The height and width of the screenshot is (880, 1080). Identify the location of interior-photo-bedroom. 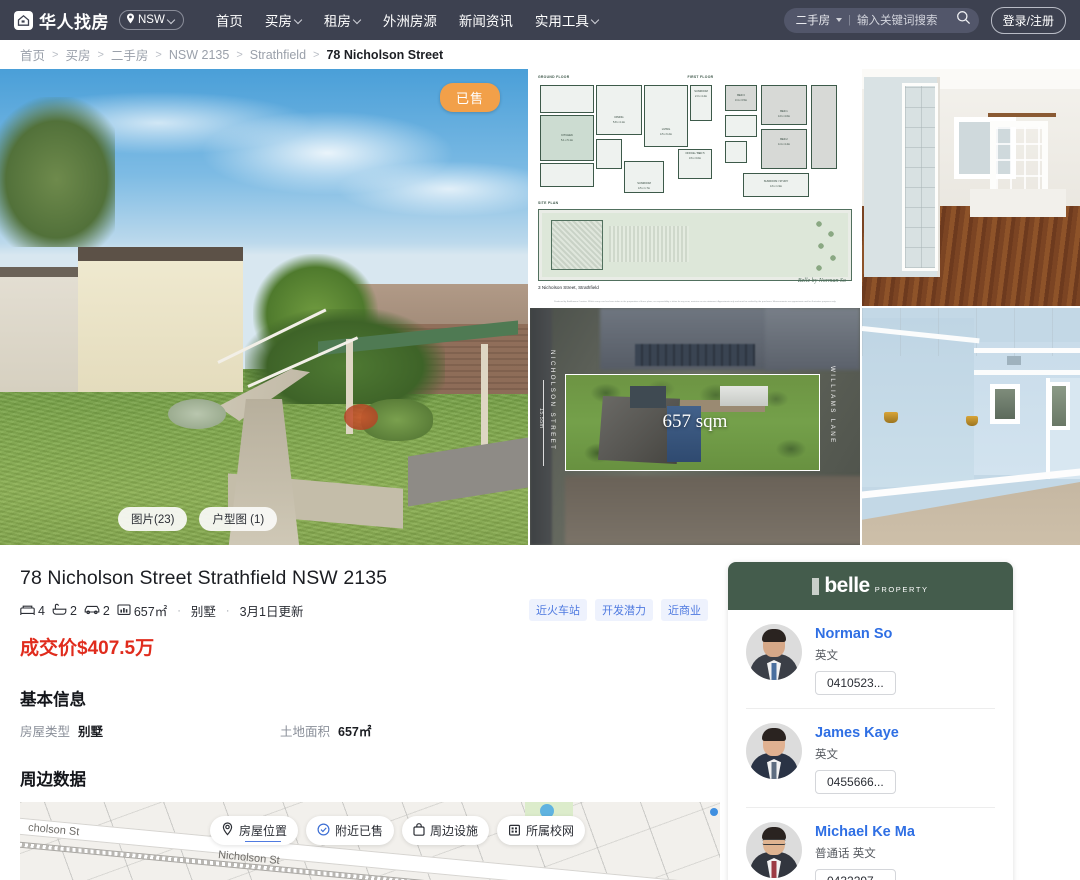
(971, 426).